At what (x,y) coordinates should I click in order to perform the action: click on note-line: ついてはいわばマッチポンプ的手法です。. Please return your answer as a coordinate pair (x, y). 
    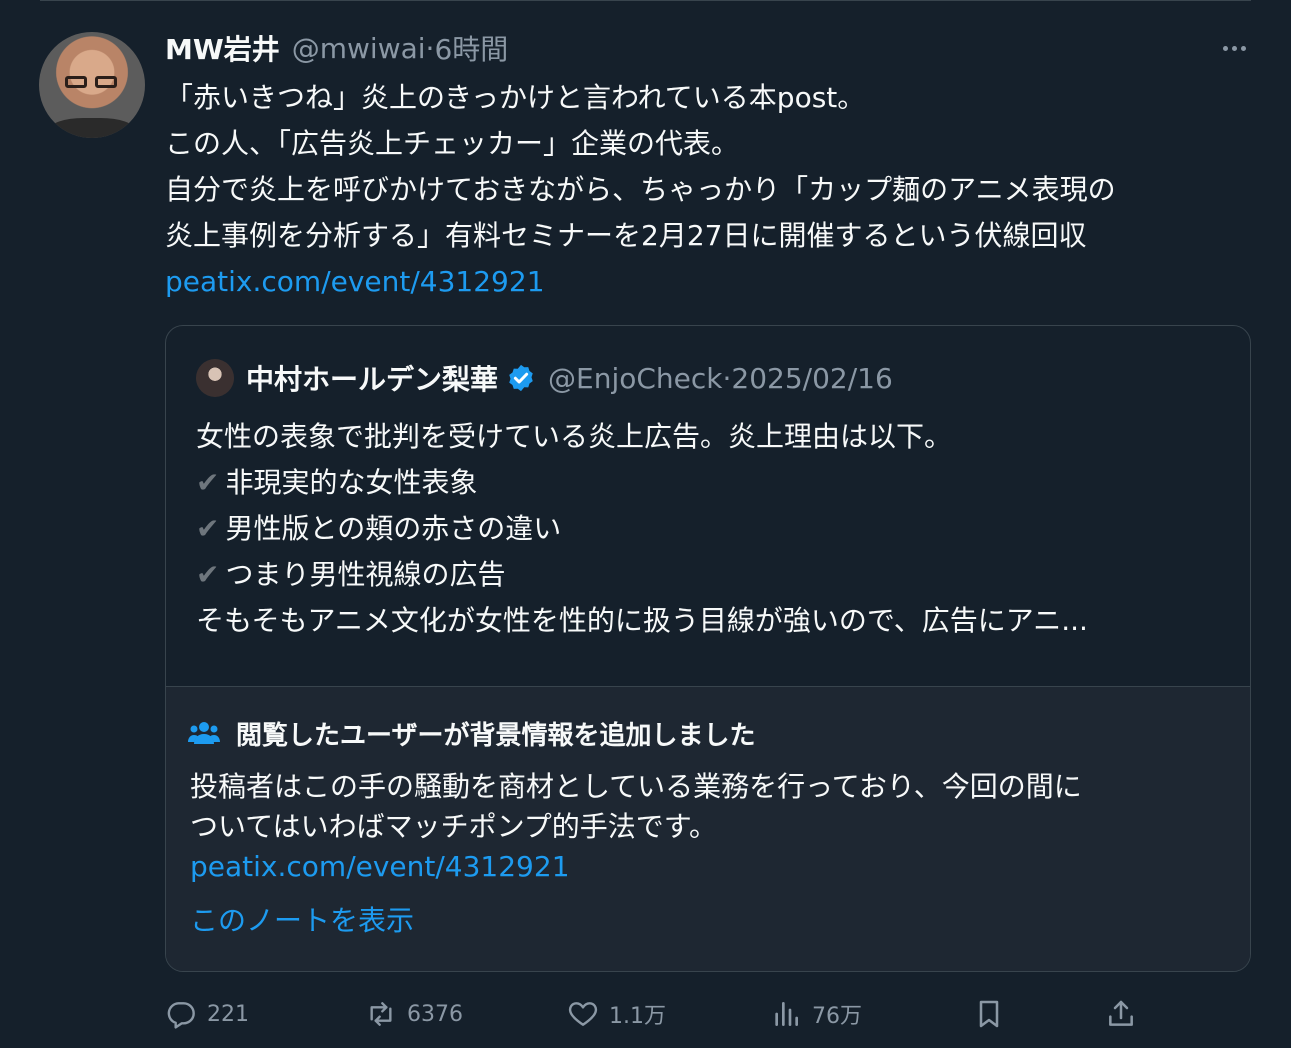
    Looking at the image, I should click on (453, 826).